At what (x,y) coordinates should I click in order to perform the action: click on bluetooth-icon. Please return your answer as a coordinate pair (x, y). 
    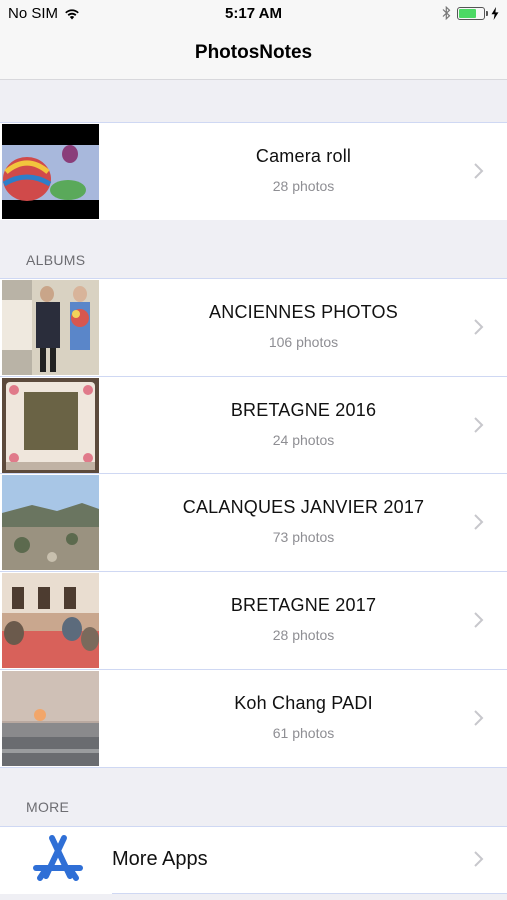
    Looking at the image, I should click on (446, 13).